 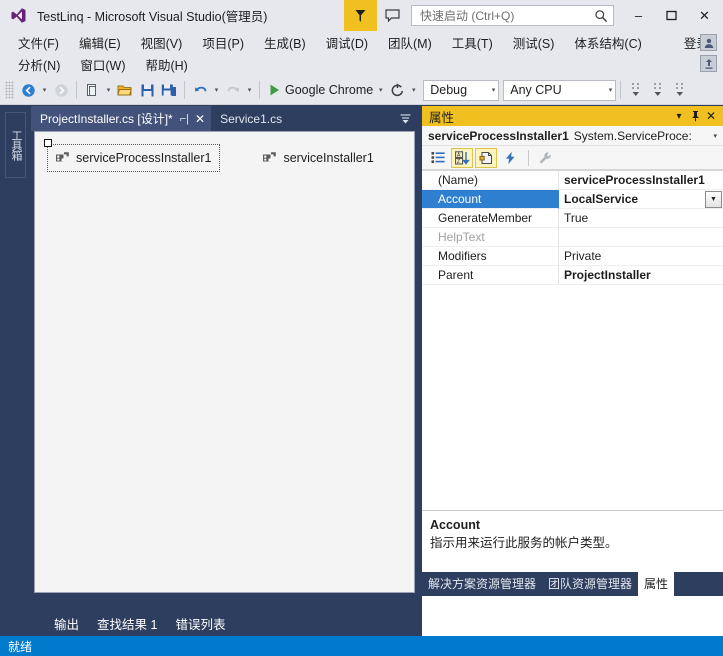 What do you see at coordinates (223, 42) in the screenshot?
I see `menu-item-project: 项目(P)` at bounding box center [223, 42].